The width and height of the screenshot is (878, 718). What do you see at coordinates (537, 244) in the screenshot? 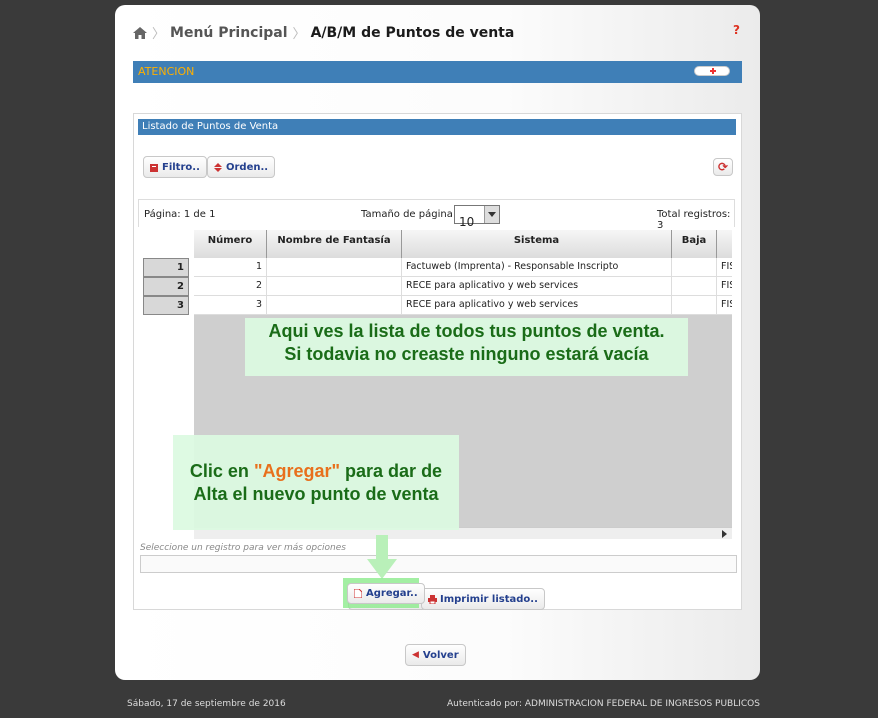
I see `column-header: Sistema` at bounding box center [537, 244].